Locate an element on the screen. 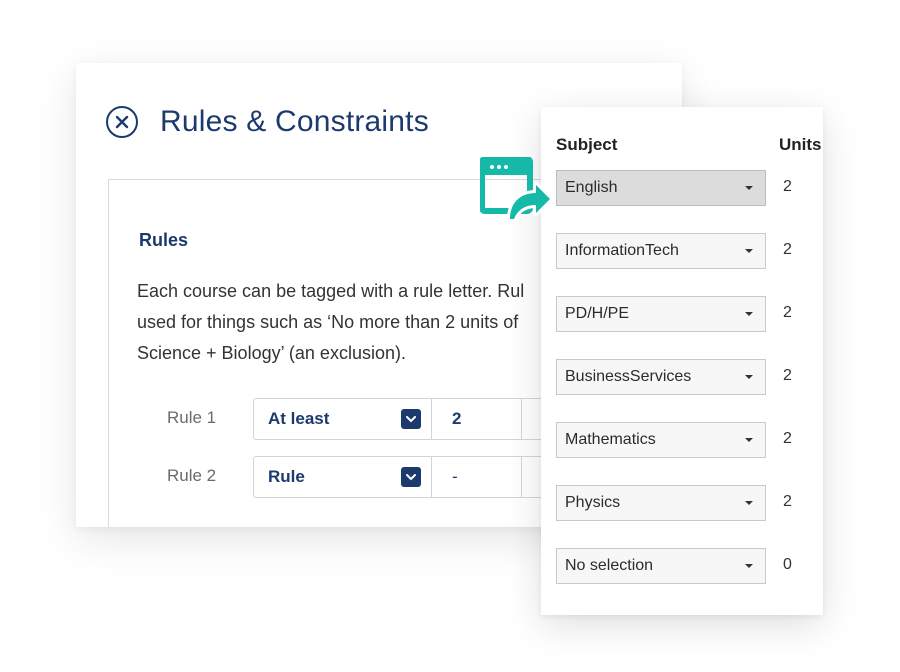 The image size is (900, 672). subject-row: English 2 is located at coordinates (686, 188).